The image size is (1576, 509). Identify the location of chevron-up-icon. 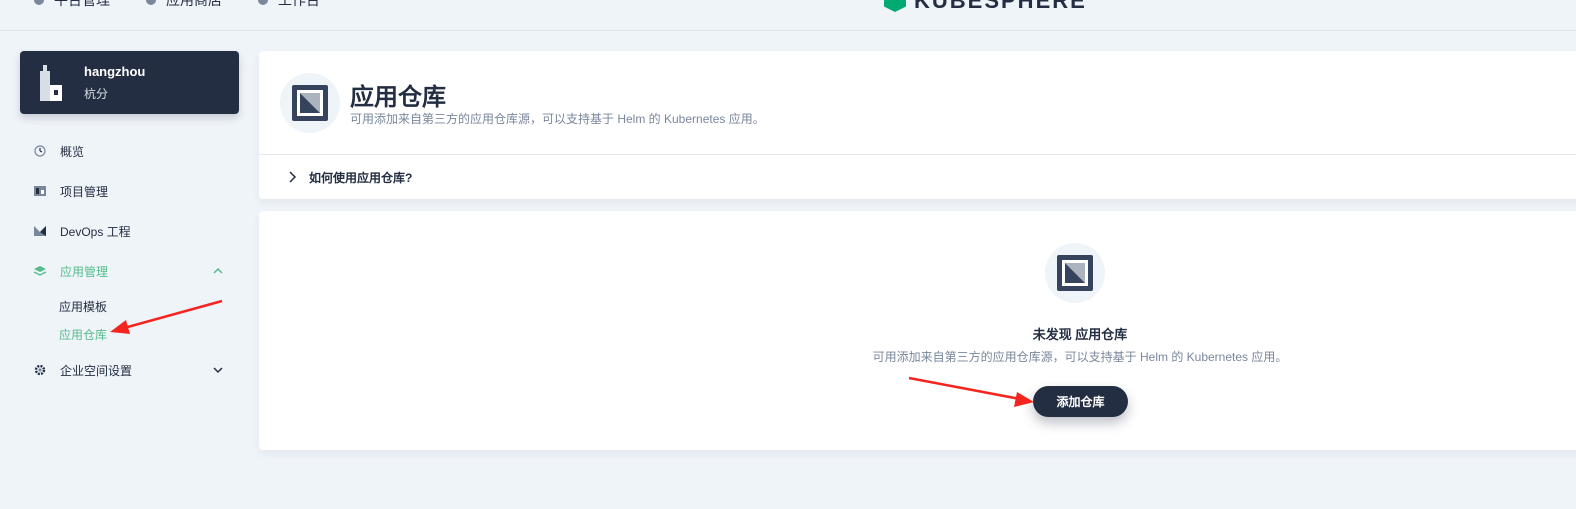
(218, 270).